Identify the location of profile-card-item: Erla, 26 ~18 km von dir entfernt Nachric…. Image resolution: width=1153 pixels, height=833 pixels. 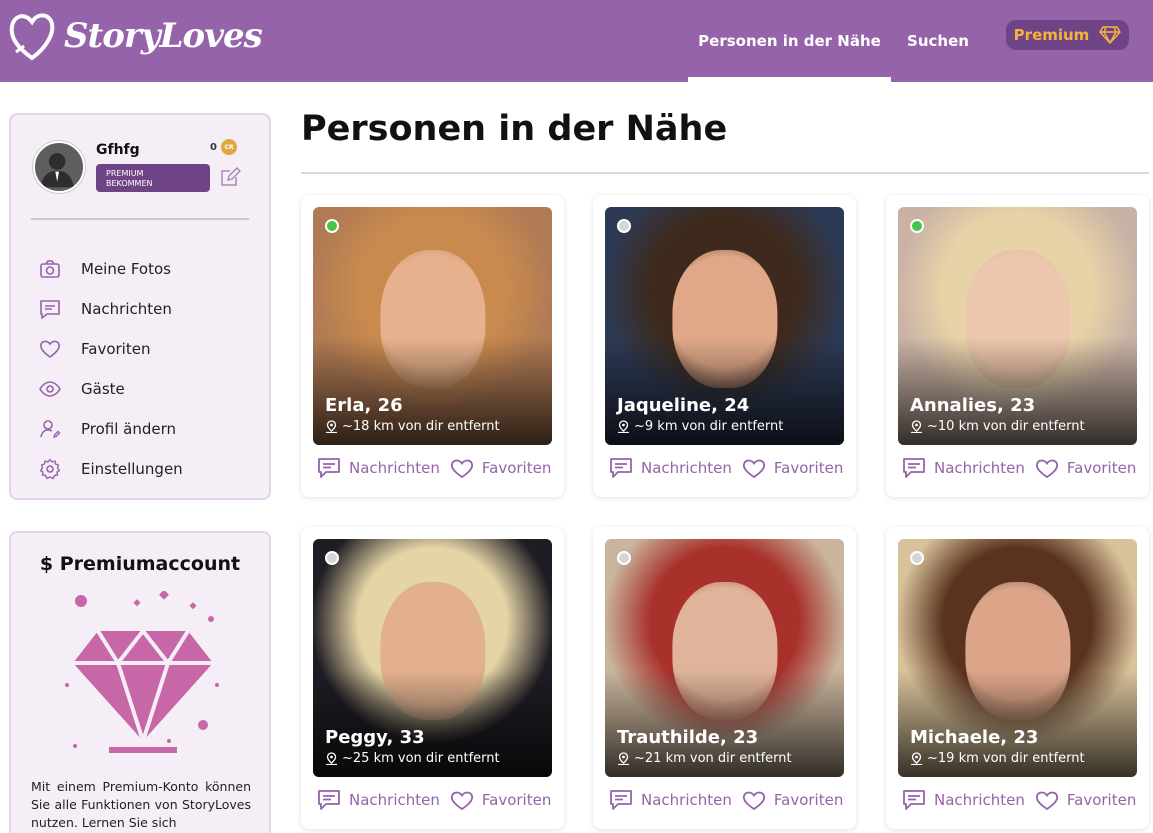
(432, 346).